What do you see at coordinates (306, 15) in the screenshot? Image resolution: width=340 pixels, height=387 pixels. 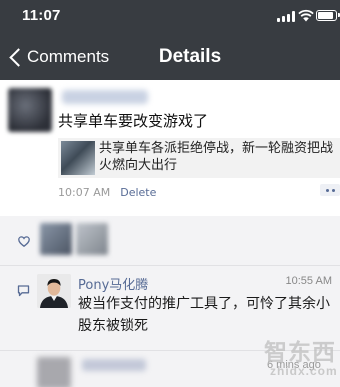 I see `wifi-icon` at bounding box center [306, 15].